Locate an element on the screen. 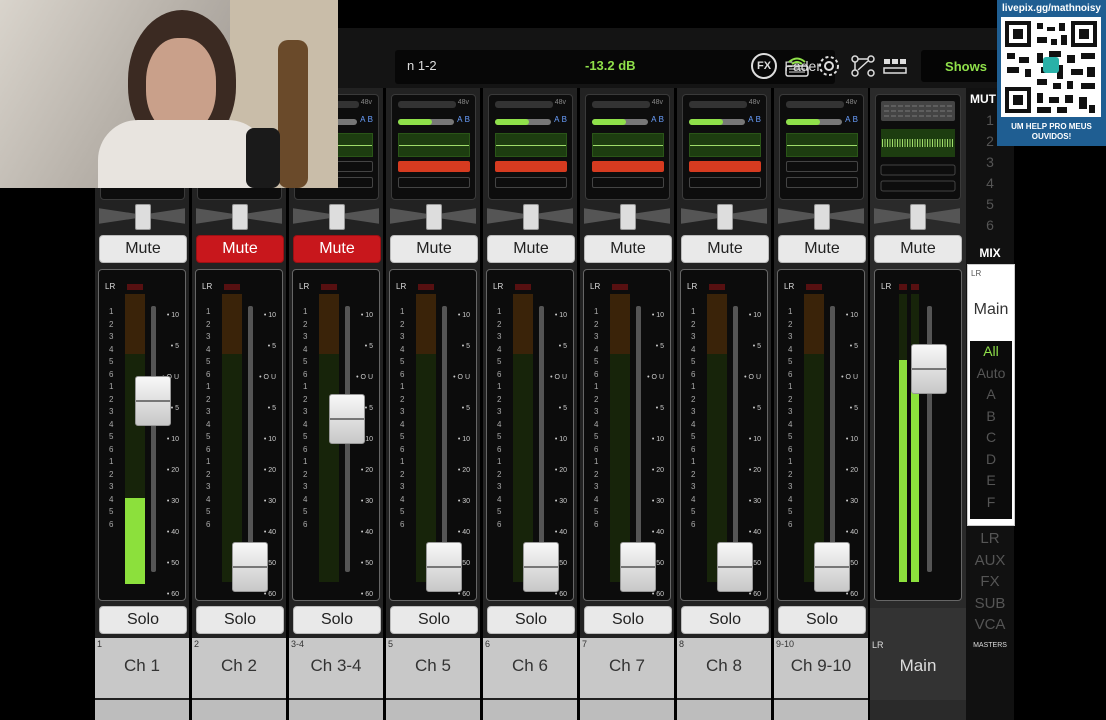 Image resolution: width=1106 pixels, height=720 pixels. grid-view-icon is located at coordinates (895, 66).